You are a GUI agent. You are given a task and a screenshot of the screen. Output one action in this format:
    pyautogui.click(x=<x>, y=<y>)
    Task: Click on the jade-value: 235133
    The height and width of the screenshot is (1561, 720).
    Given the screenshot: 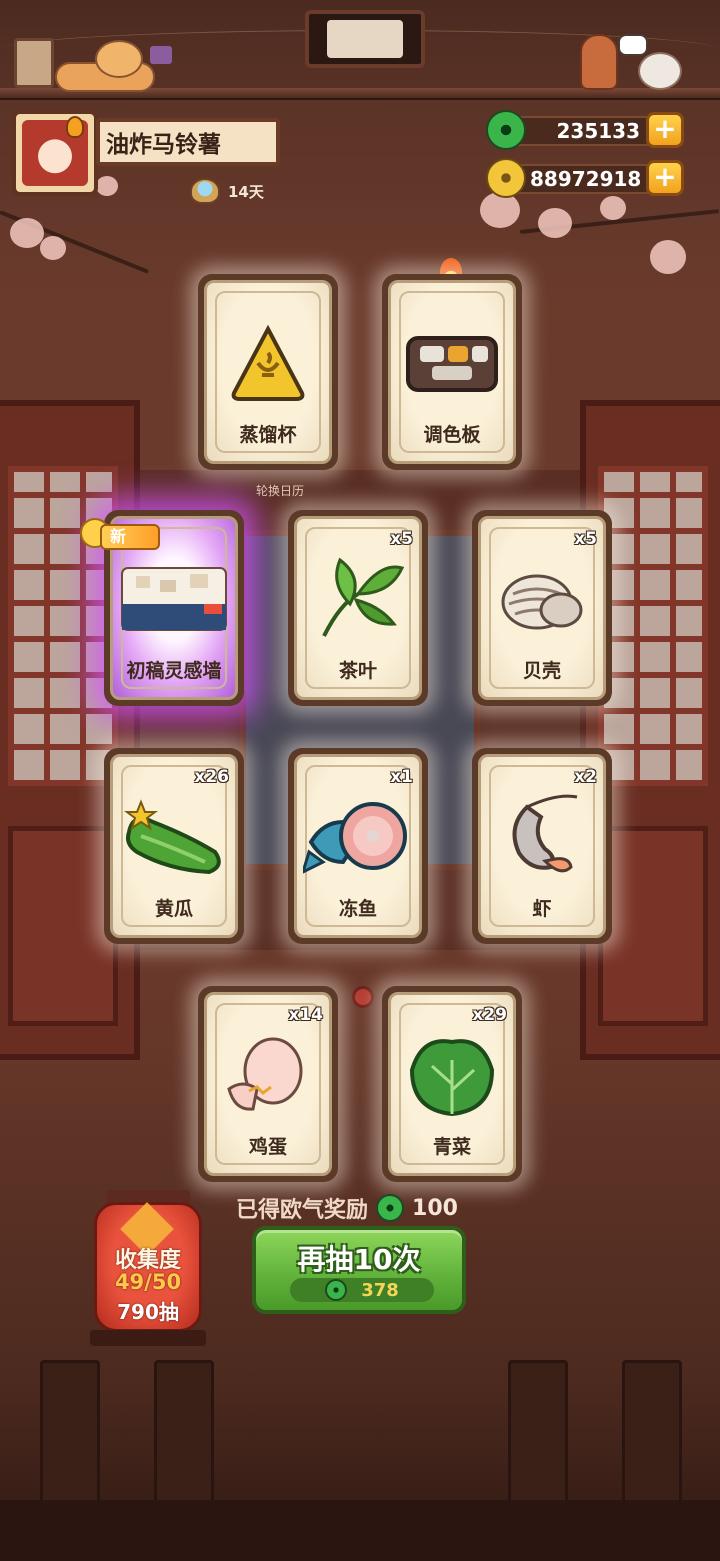 What is the action you would take?
    pyautogui.click(x=598, y=131)
    